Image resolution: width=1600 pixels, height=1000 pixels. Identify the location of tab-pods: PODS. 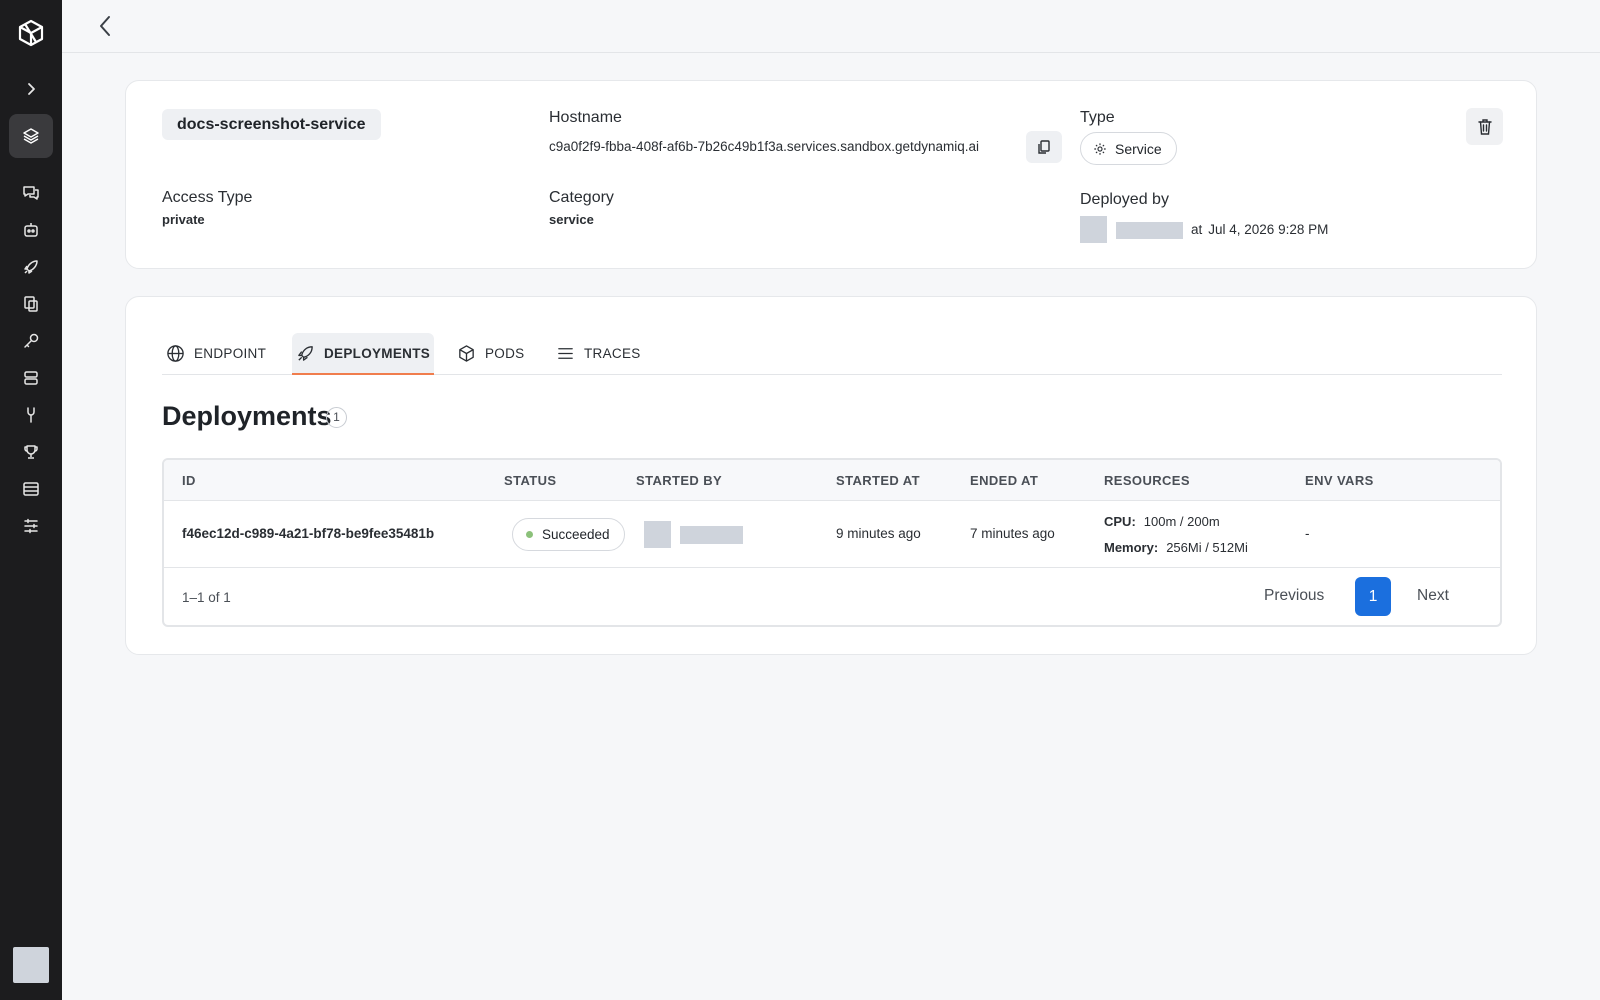
(490, 353).